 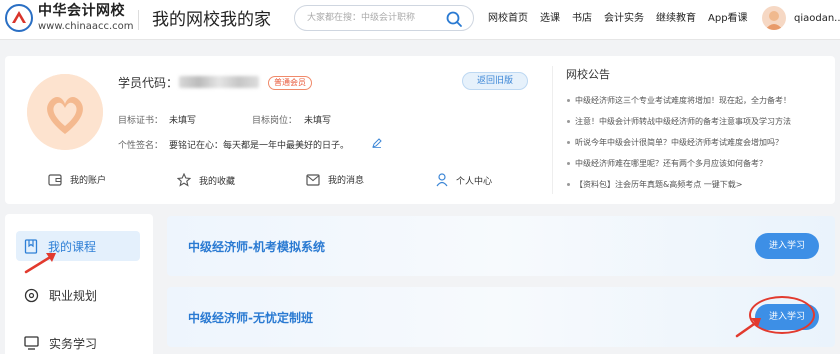 I want to click on course-card: 中级经济师-机考模拟系统 进入学习, so click(x=501, y=246).